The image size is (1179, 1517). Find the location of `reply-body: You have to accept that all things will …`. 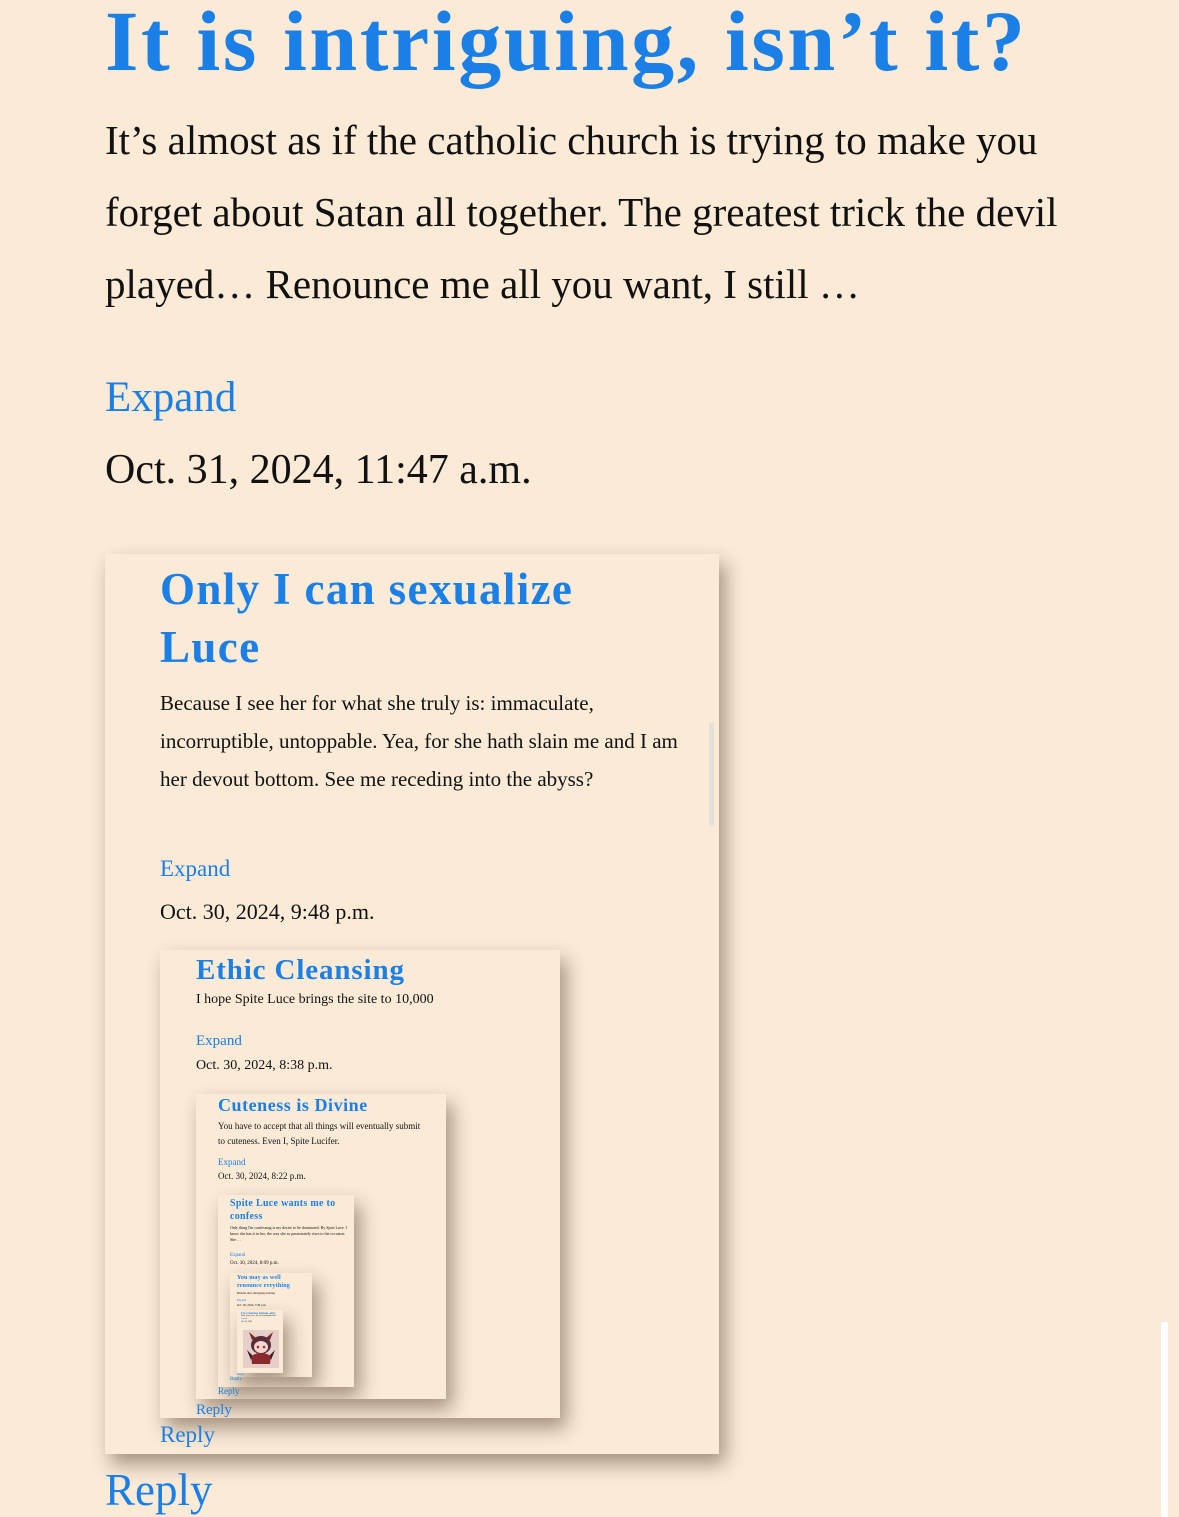

reply-body: You have to accept that all things will … is located at coordinates (319, 1133).